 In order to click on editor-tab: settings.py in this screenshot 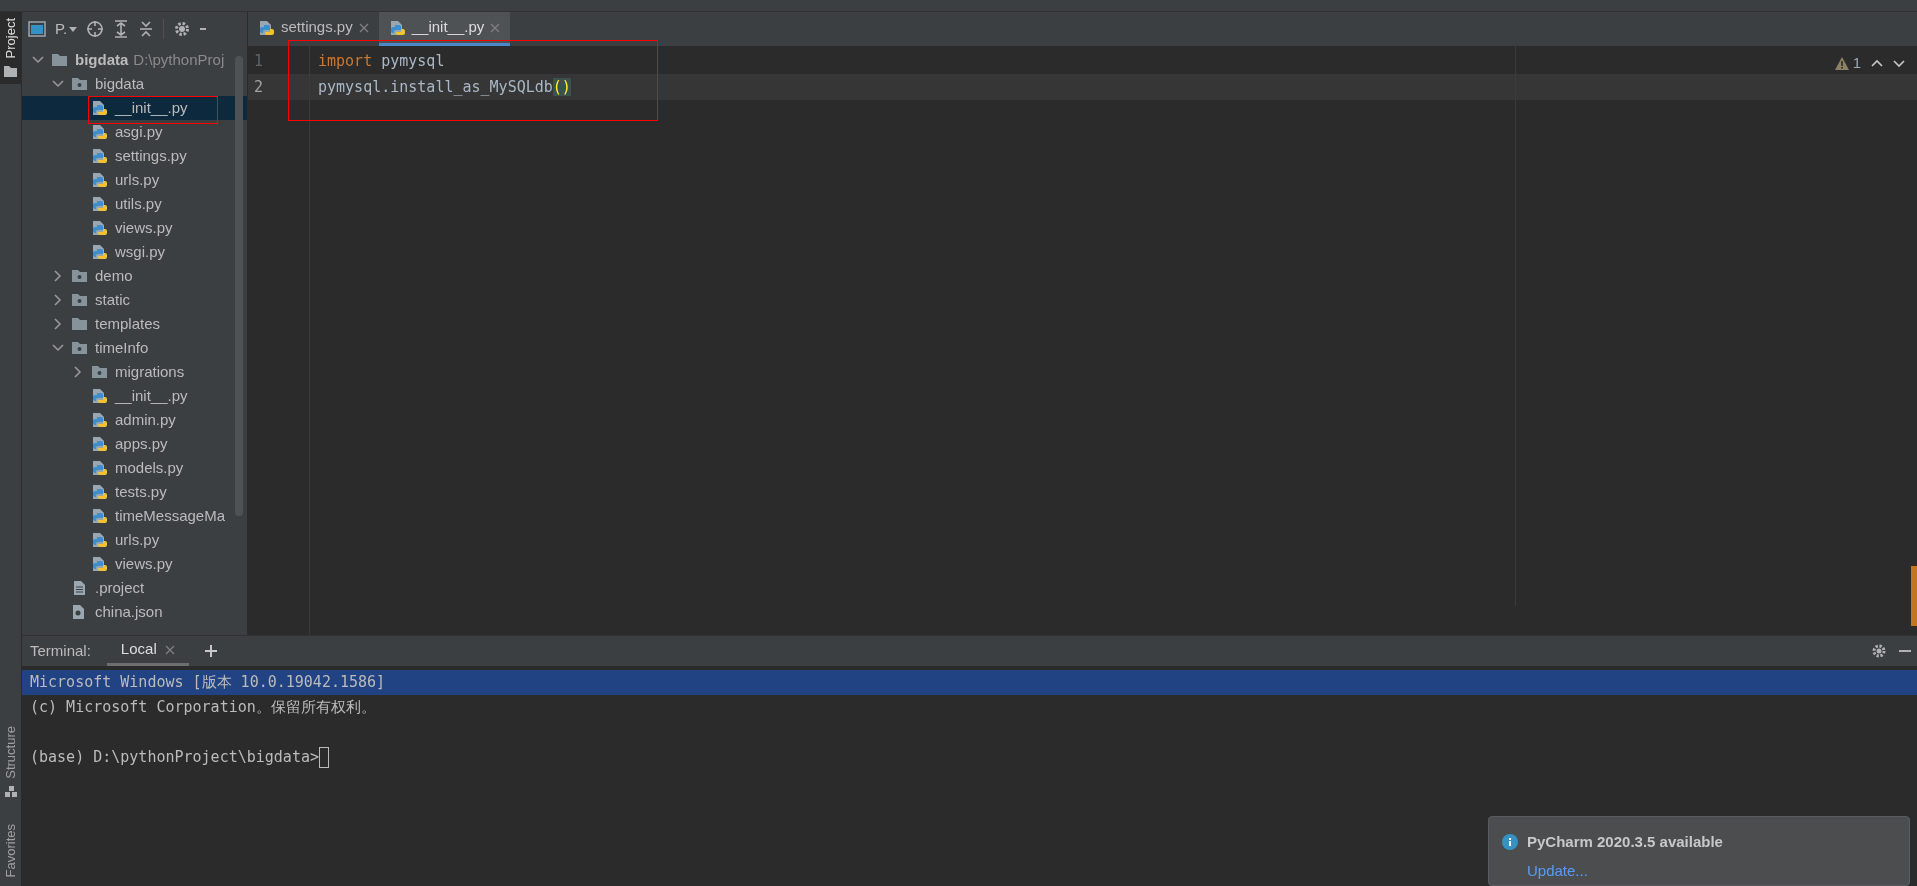, I will do `click(313, 29)`.